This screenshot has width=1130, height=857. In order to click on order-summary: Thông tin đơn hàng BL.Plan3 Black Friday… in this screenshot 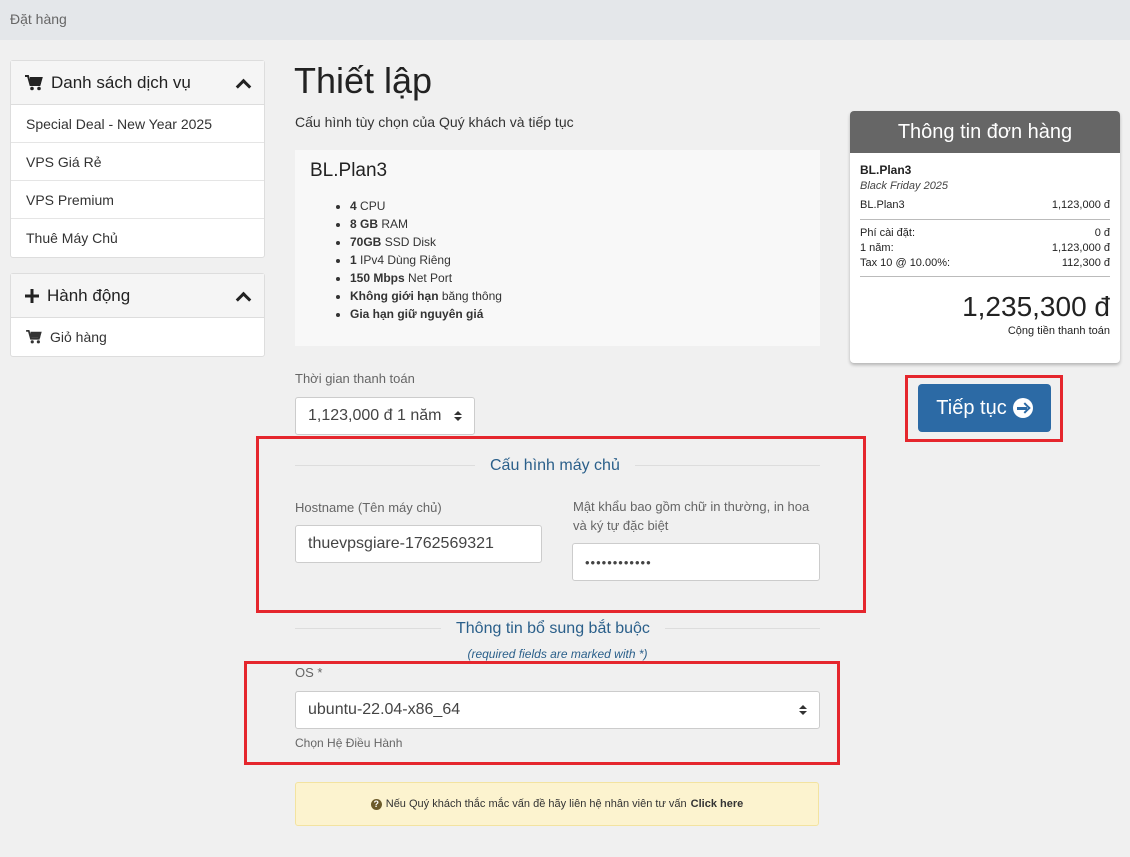, I will do `click(985, 237)`.